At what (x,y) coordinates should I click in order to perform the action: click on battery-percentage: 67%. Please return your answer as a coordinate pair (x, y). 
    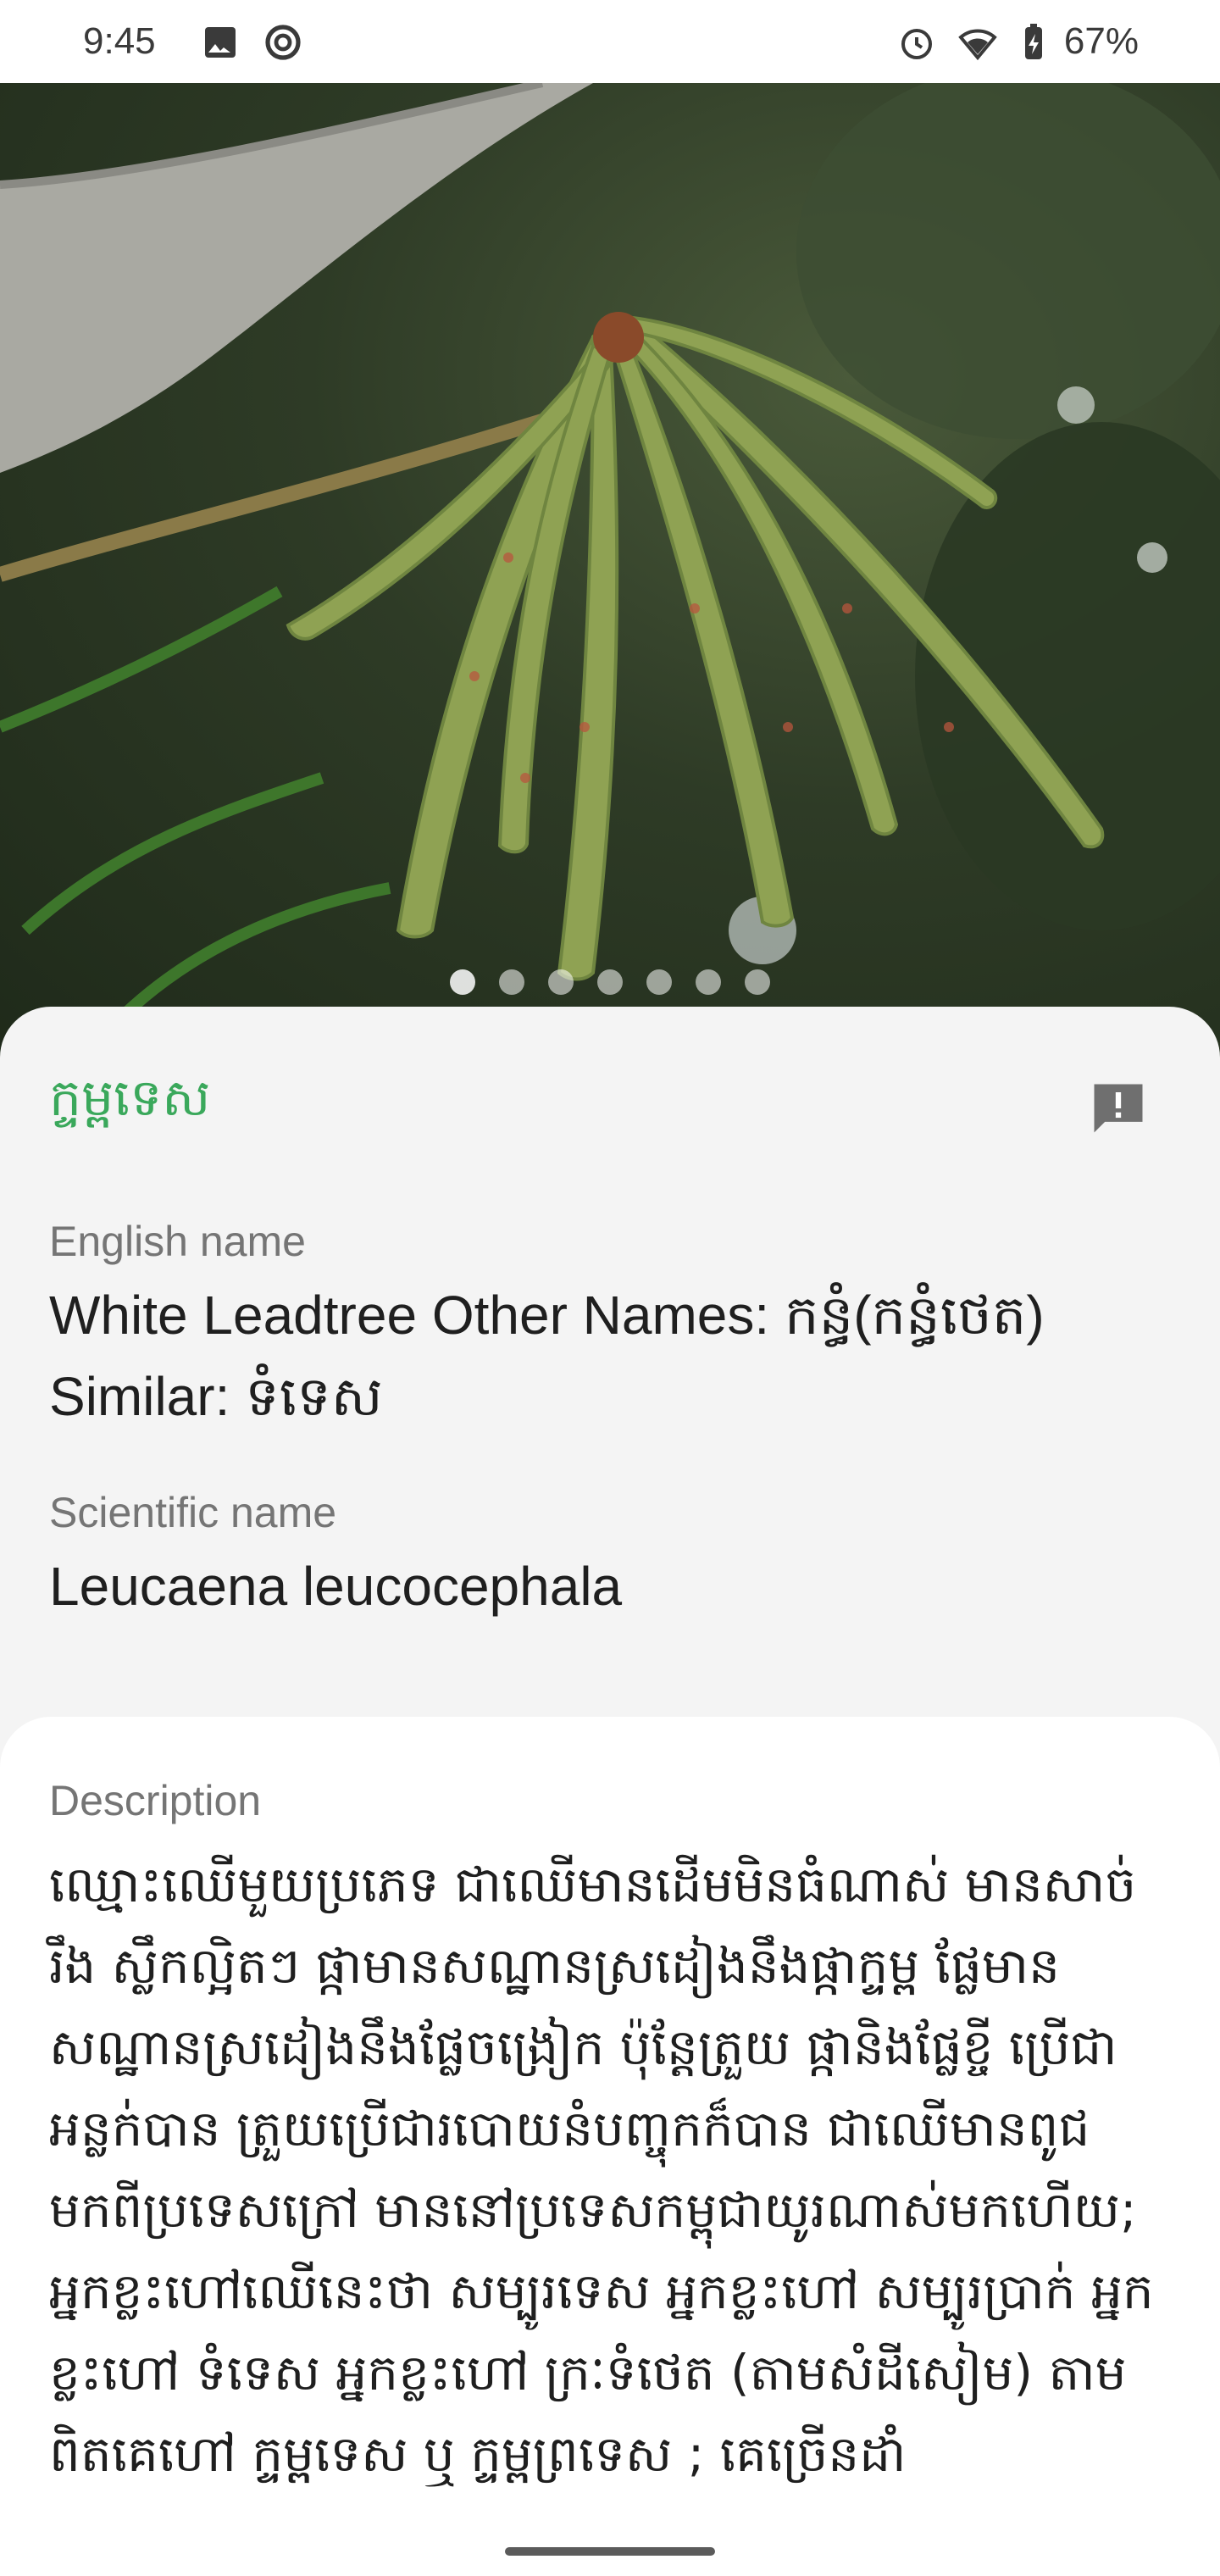
    Looking at the image, I should click on (1101, 41).